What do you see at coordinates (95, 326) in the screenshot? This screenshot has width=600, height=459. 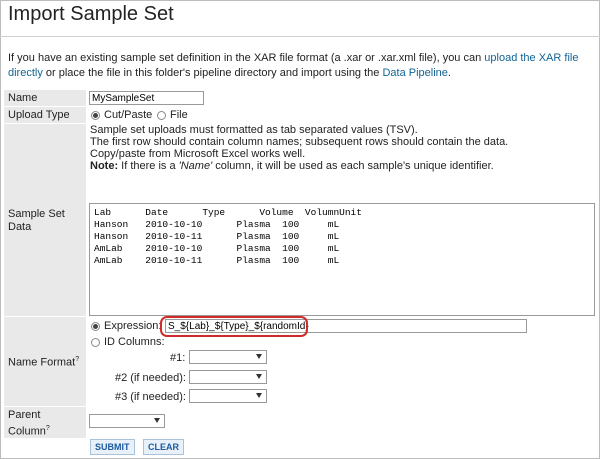 I see `expression-radio` at bounding box center [95, 326].